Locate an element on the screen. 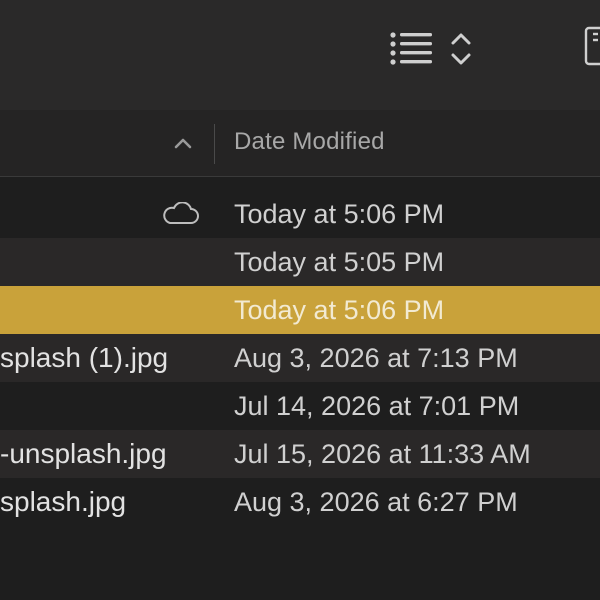  file-name: splash (1).jpg is located at coordinates (84, 357).